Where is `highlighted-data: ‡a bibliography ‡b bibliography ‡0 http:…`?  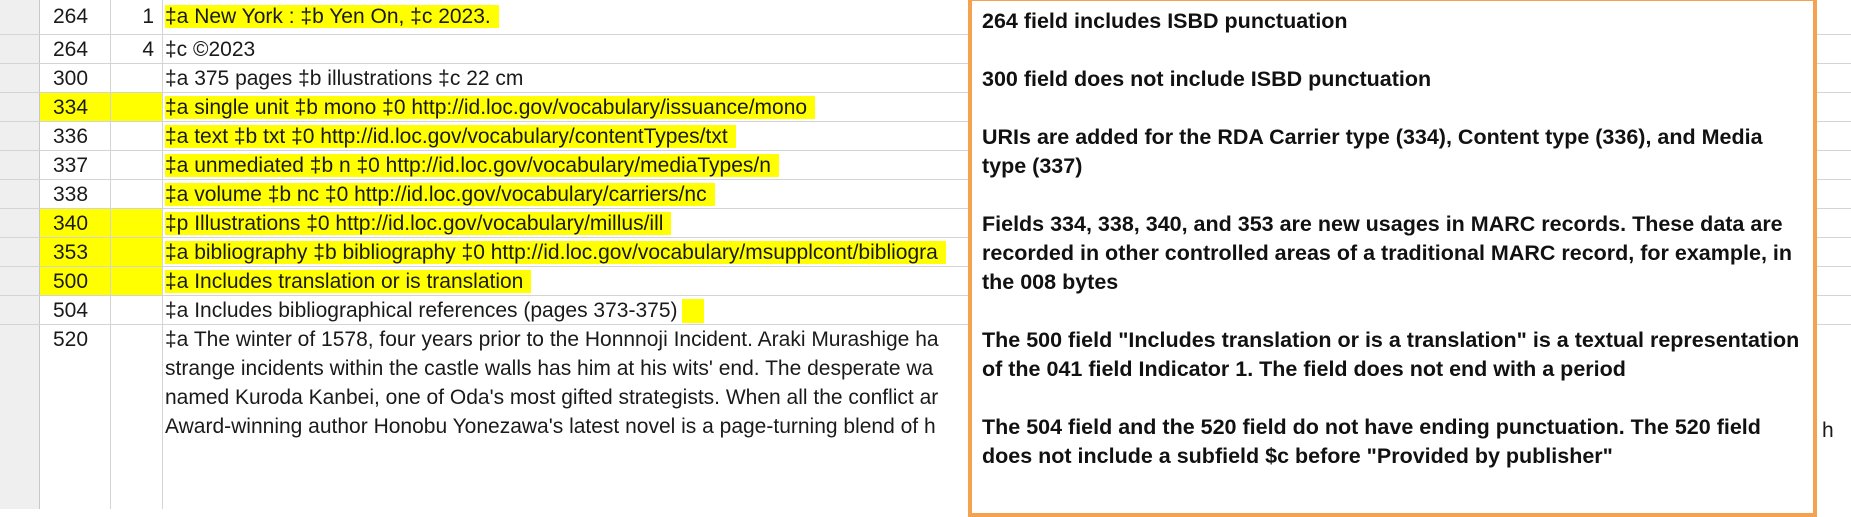
highlighted-data: ‡a bibliography ‡b bibliography ‡0 http:… is located at coordinates (555, 252).